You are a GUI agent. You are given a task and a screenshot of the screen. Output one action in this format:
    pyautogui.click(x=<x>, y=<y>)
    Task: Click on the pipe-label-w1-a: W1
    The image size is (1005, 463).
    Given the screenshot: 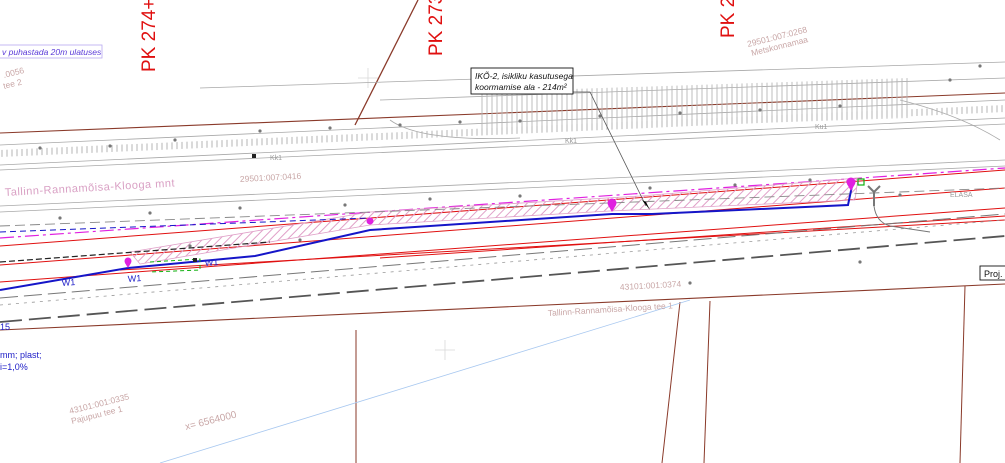 What is the action you would take?
    pyautogui.click(x=68, y=282)
    